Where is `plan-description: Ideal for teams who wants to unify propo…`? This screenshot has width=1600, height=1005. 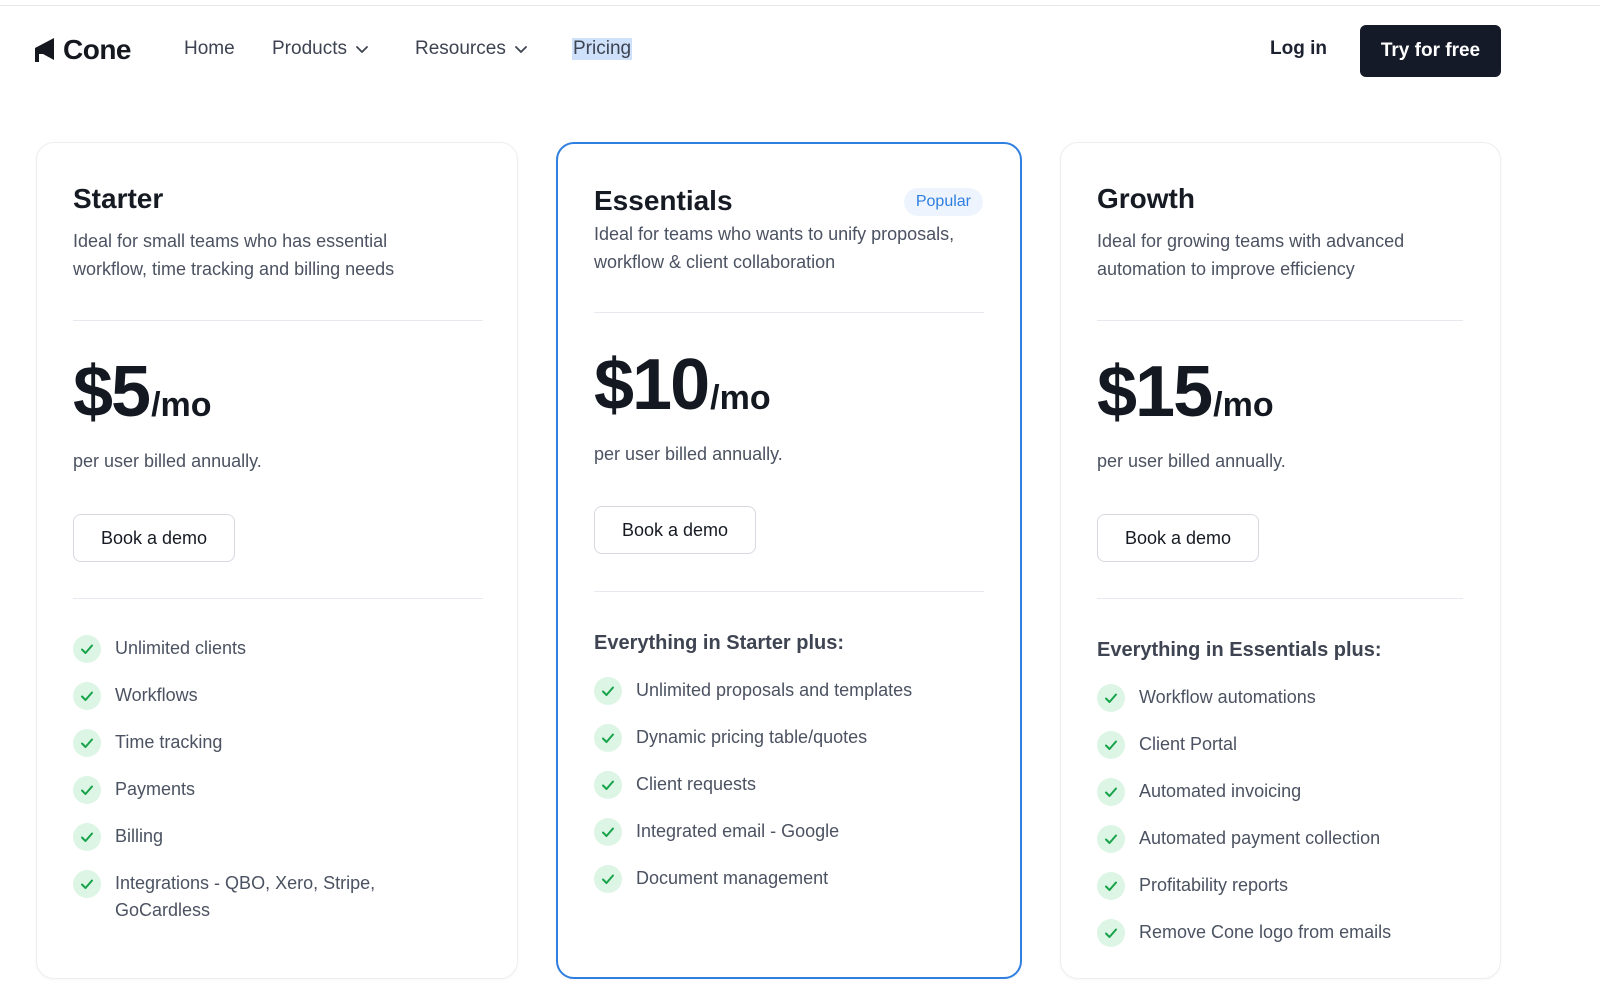
plan-description: Ideal for teams who wants to unify propo… is located at coordinates (774, 248).